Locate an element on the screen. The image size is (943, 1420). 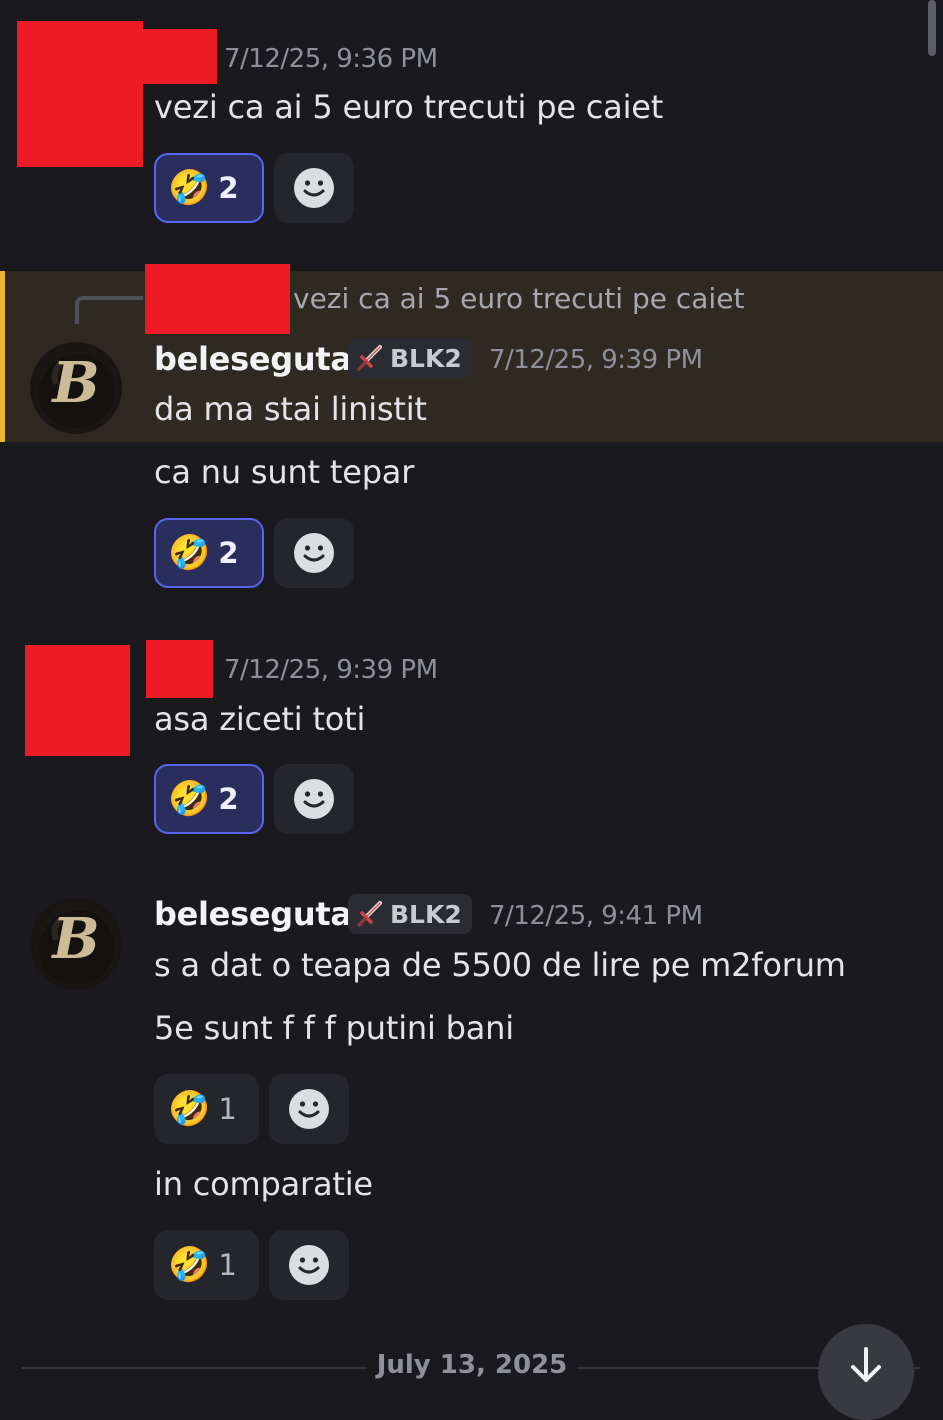
reply-preview: vezi ca ai 5 euro trecuti pe caiet is located at coordinates (518, 298).